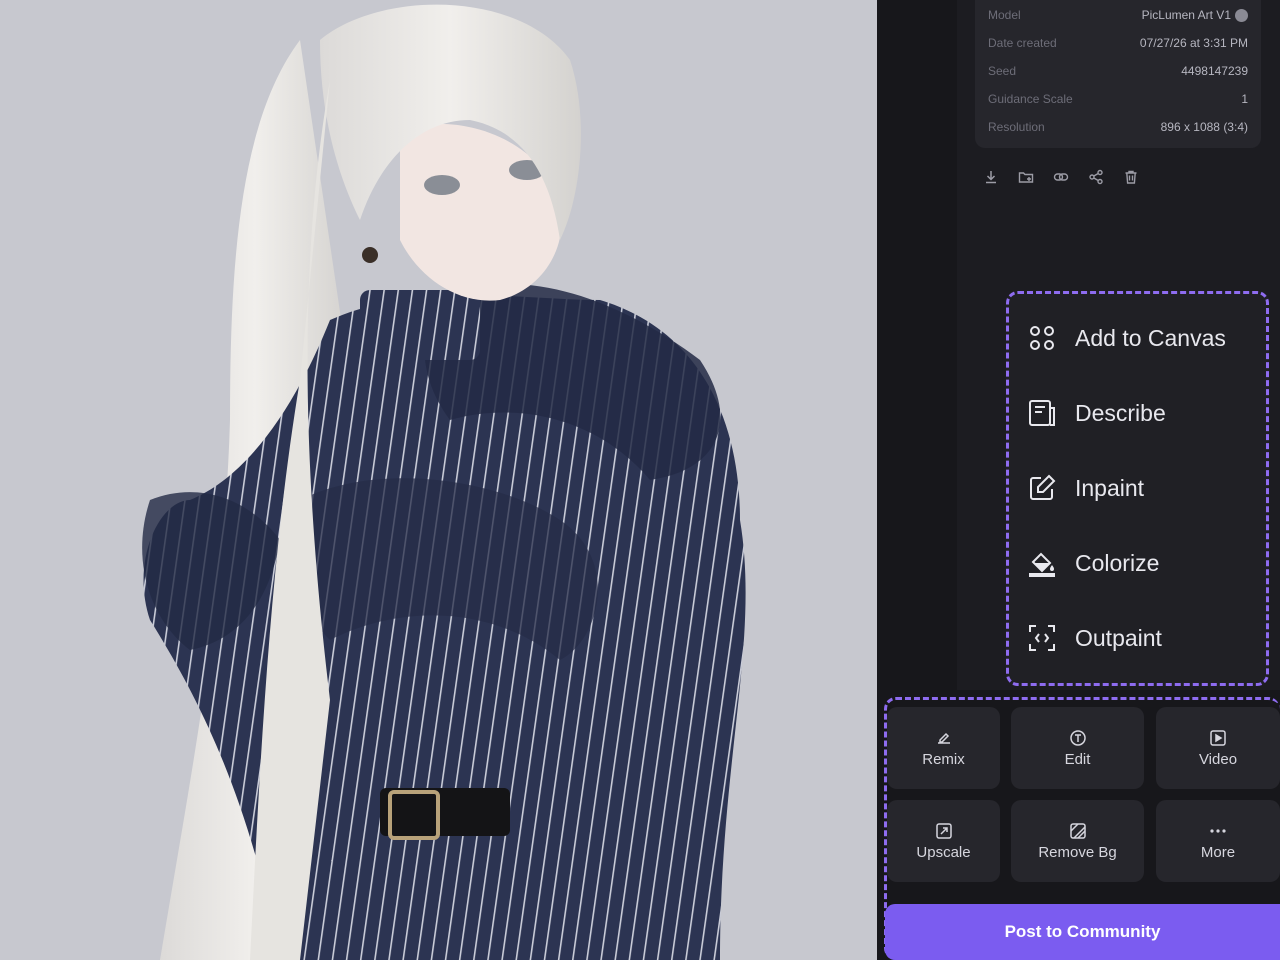 The height and width of the screenshot is (960, 1280). I want to click on remix-button: Remix, so click(943, 748).